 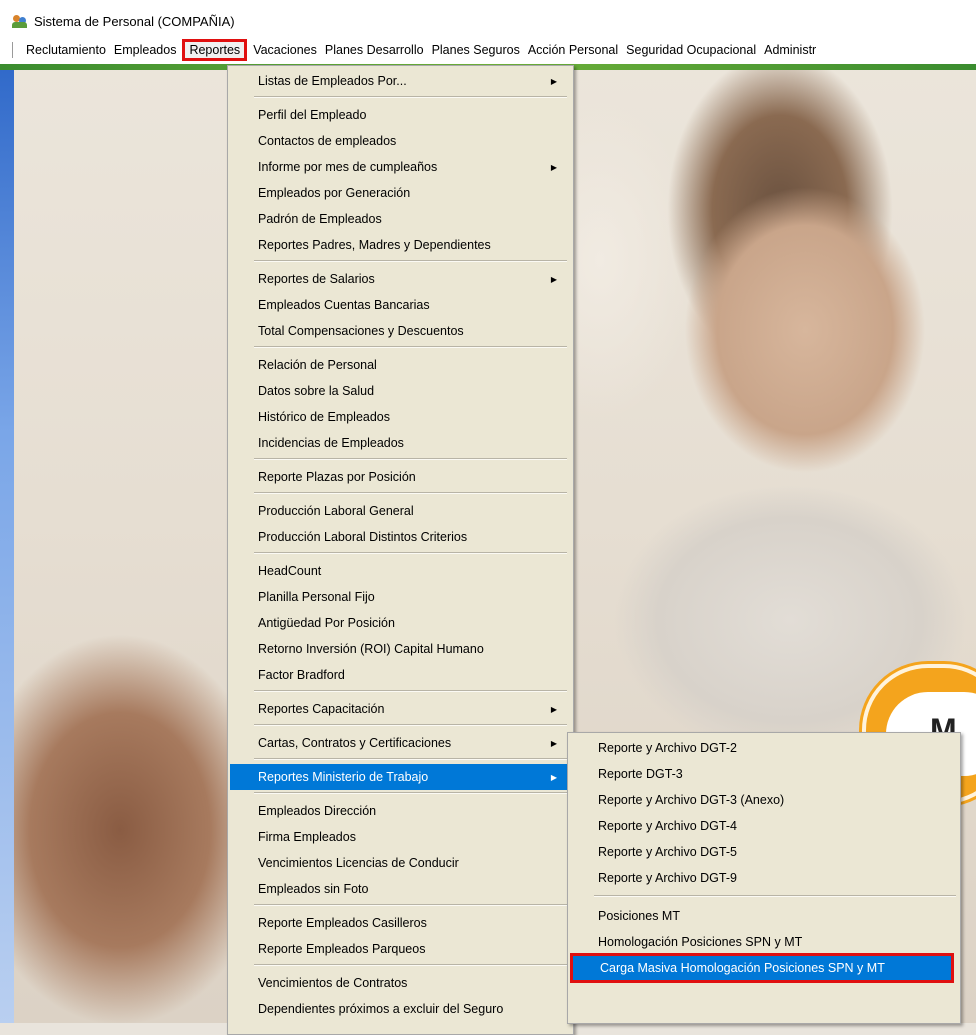 What do you see at coordinates (691, 50) in the screenshot?
I see `menu-seguridad-ocupacional: Seguridad Ocupacional` at bounding box center [691, 50].